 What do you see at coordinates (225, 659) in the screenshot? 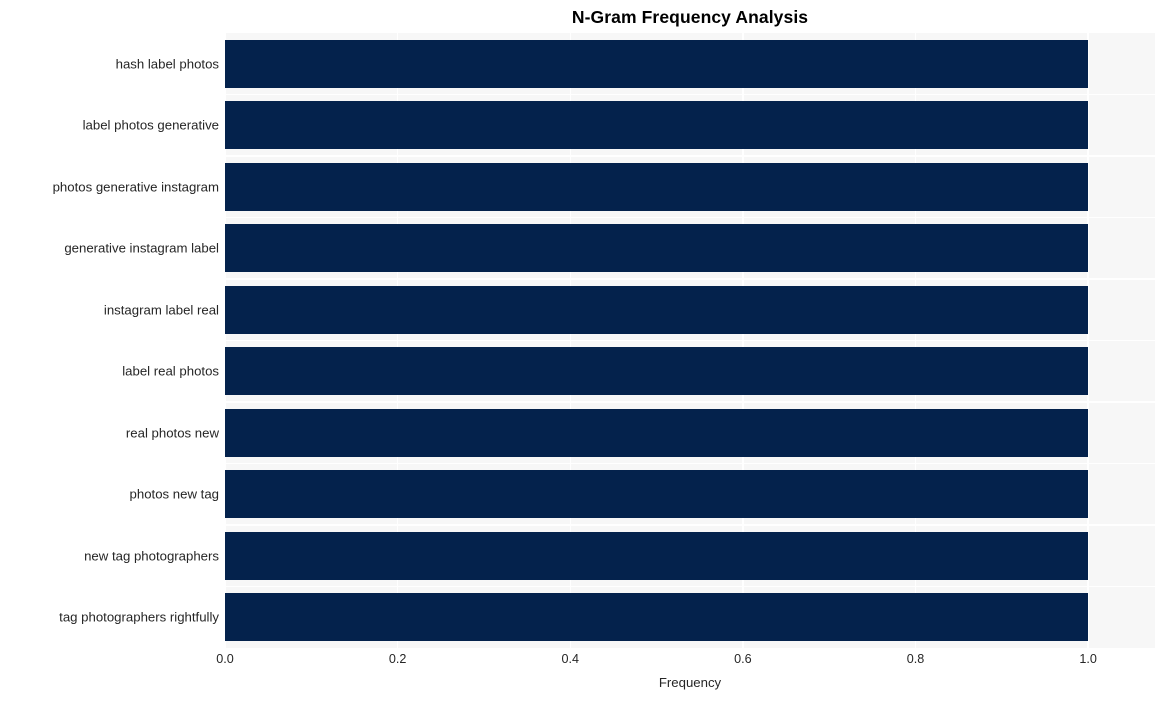
I see `x-axis-tick-label: 0.0` at bounding box center [225, 659].